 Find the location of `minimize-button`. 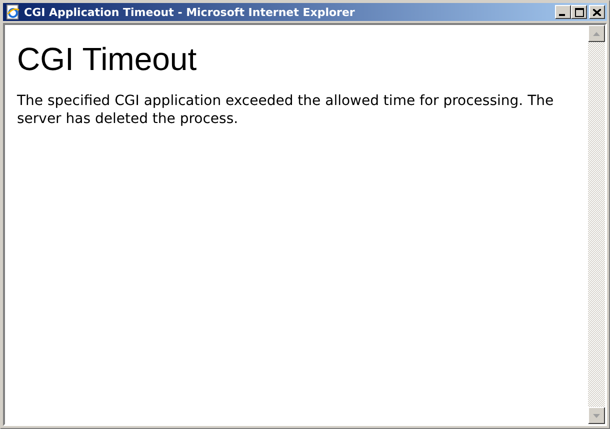

minimize-button is located at coordinates (563, 12).